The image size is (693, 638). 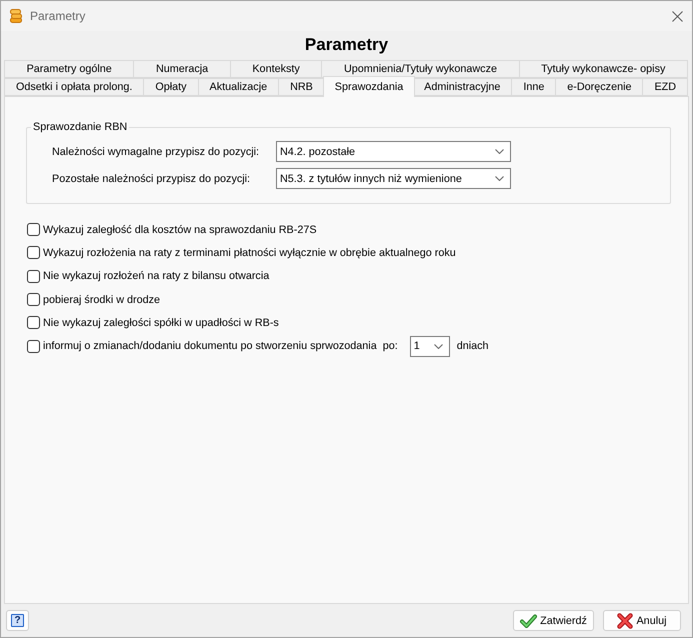 I want to click on tab: NRB, so click(x=301, y=87).